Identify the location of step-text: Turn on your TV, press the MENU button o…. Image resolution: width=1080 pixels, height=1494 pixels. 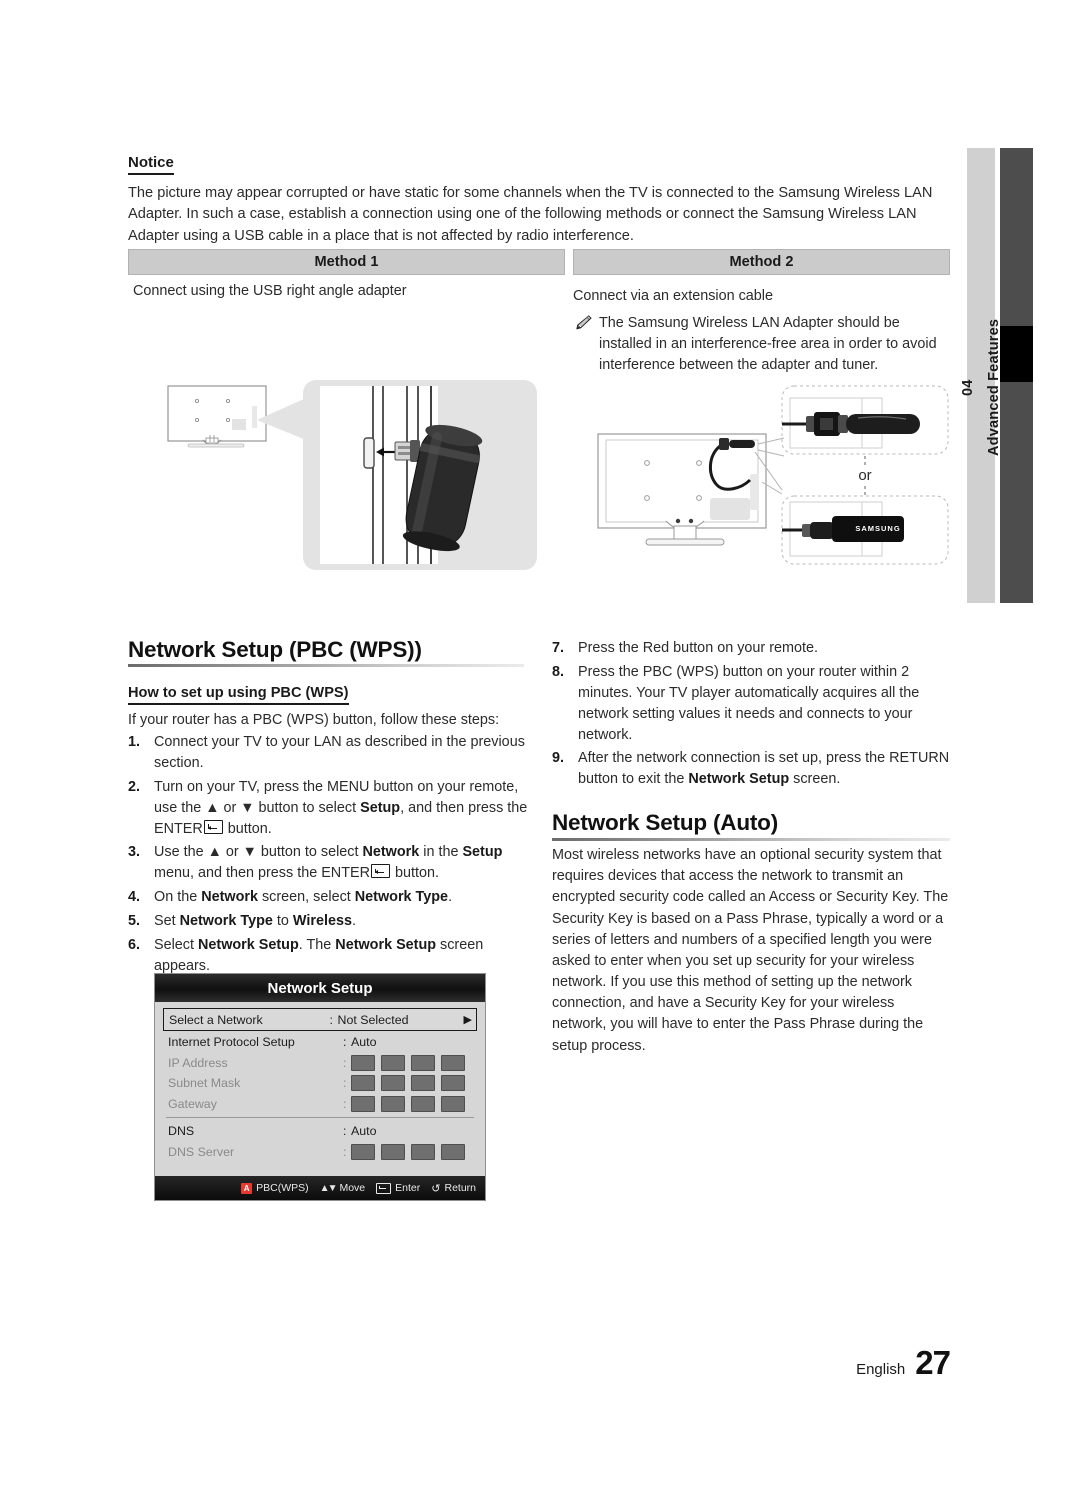
(341, 807).